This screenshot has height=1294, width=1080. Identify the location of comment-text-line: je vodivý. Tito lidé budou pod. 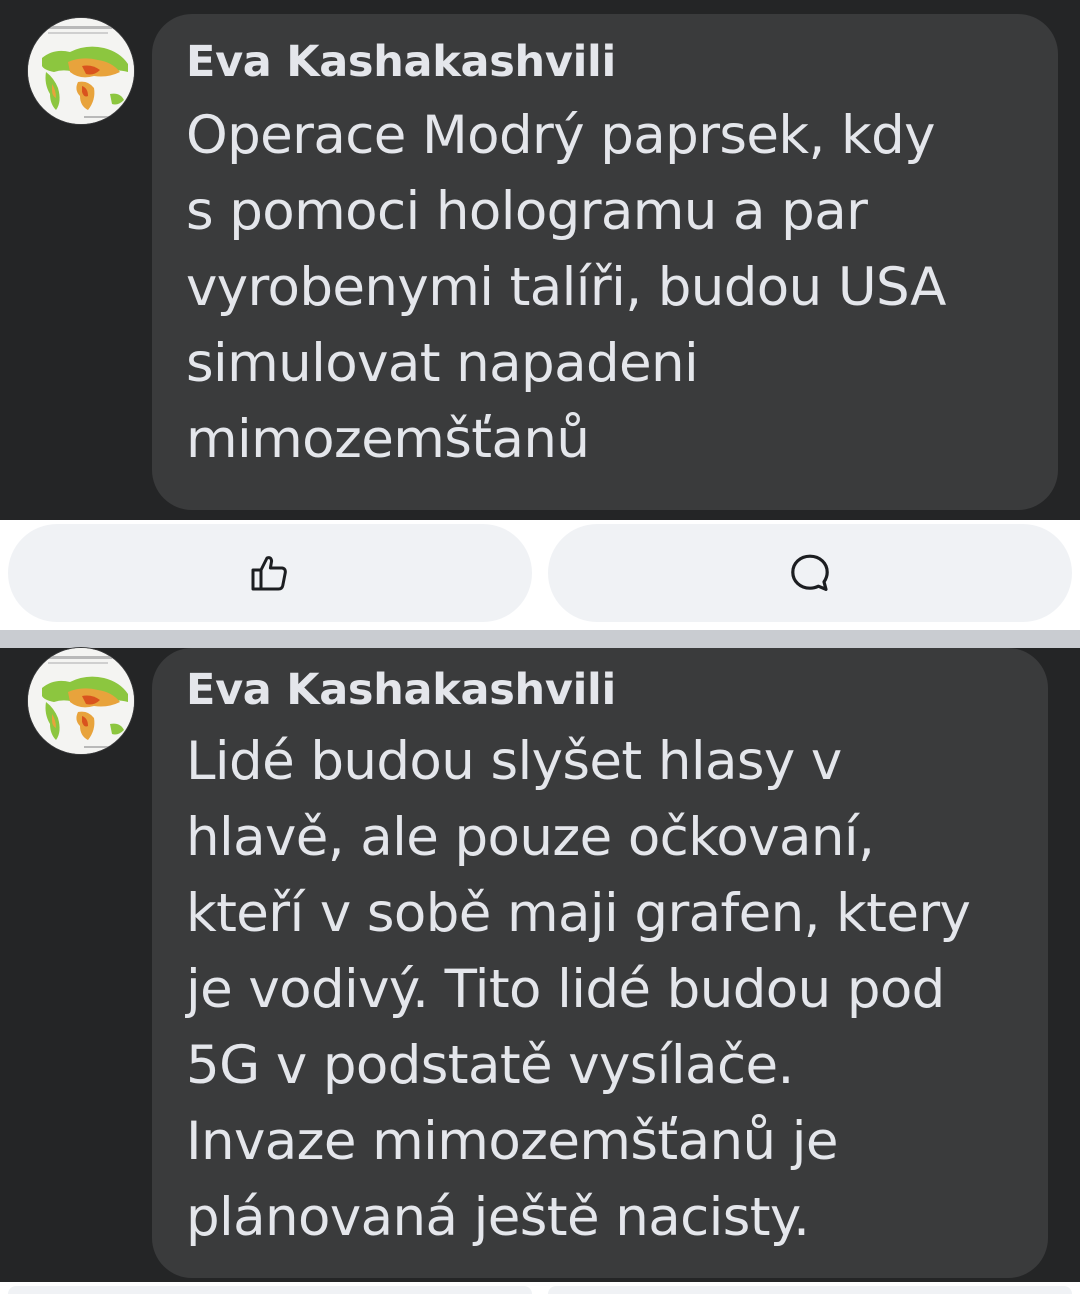
(565, 989).